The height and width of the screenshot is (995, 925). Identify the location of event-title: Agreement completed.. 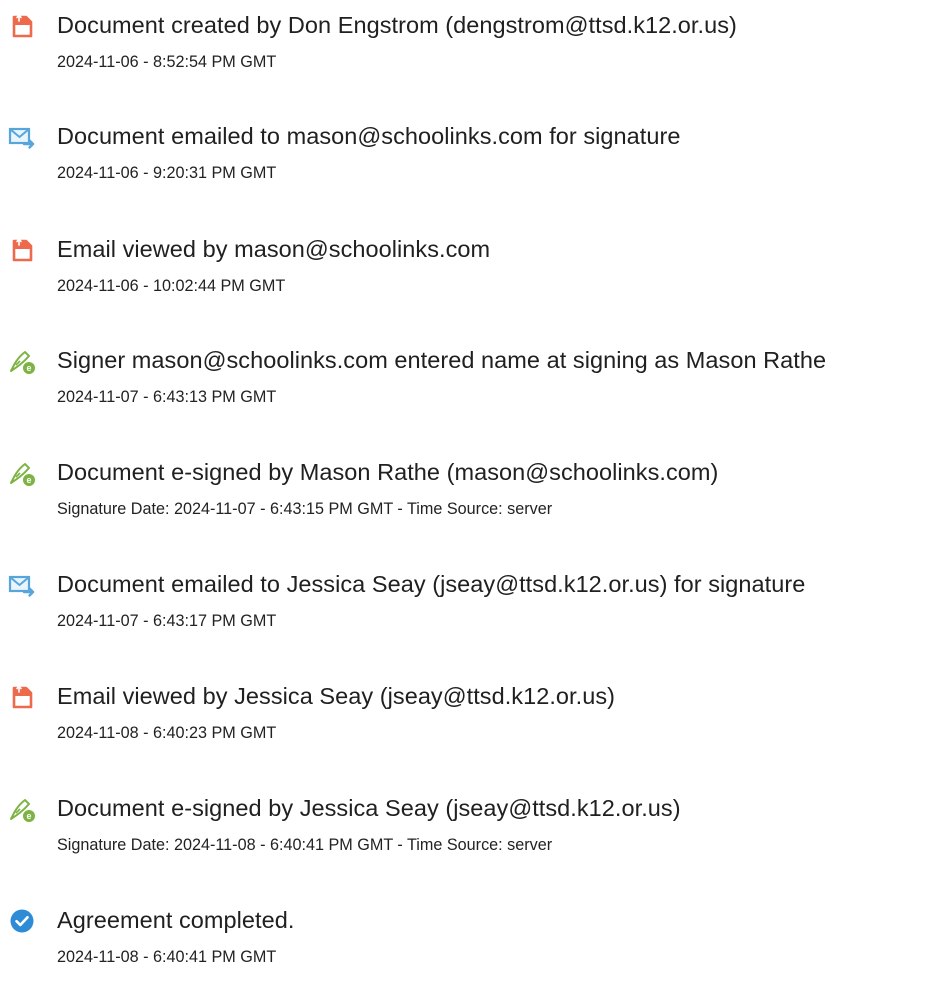
(176, 920).